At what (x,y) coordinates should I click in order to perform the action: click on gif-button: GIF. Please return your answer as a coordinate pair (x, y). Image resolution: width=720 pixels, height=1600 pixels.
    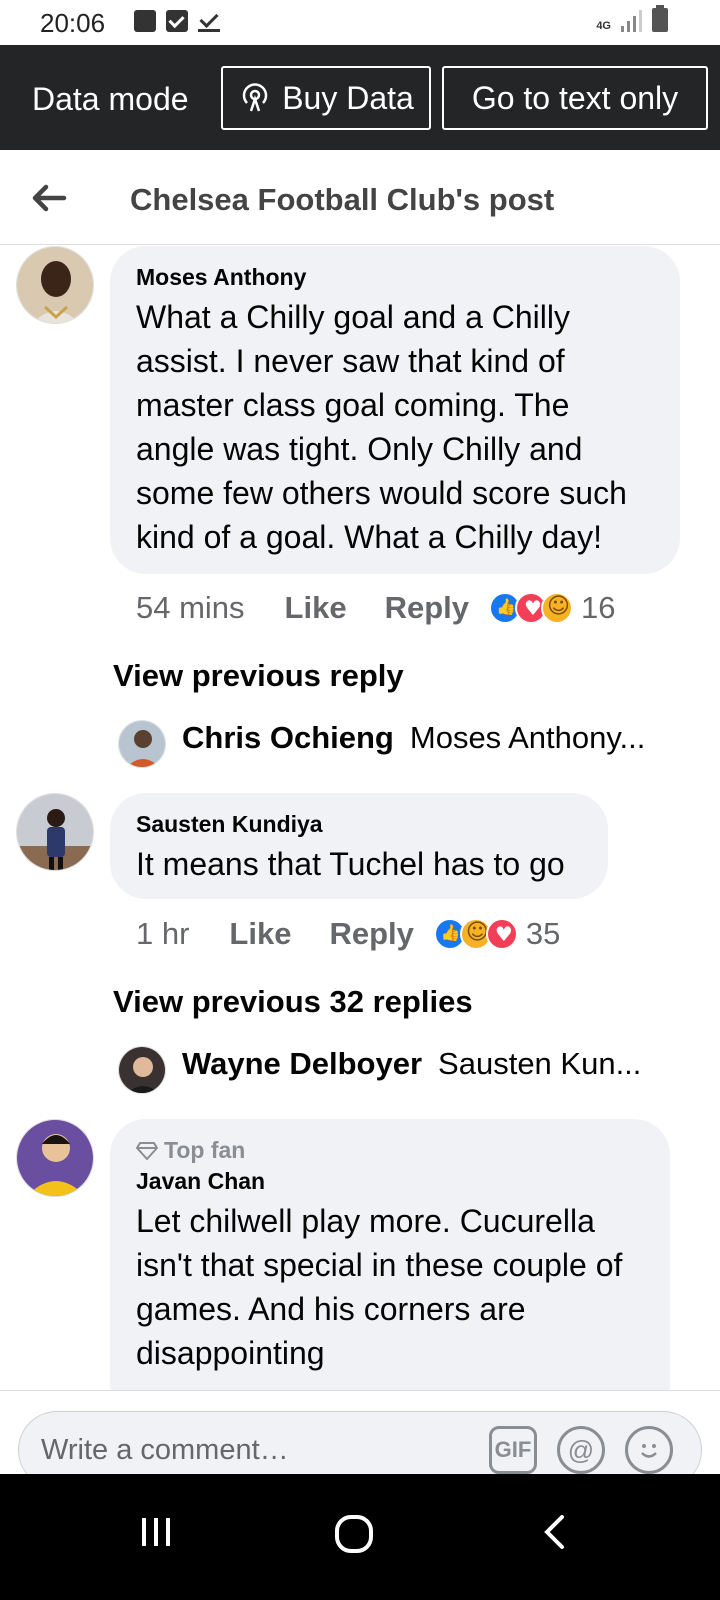
    Looking at the image, I should click on (513, 1450).